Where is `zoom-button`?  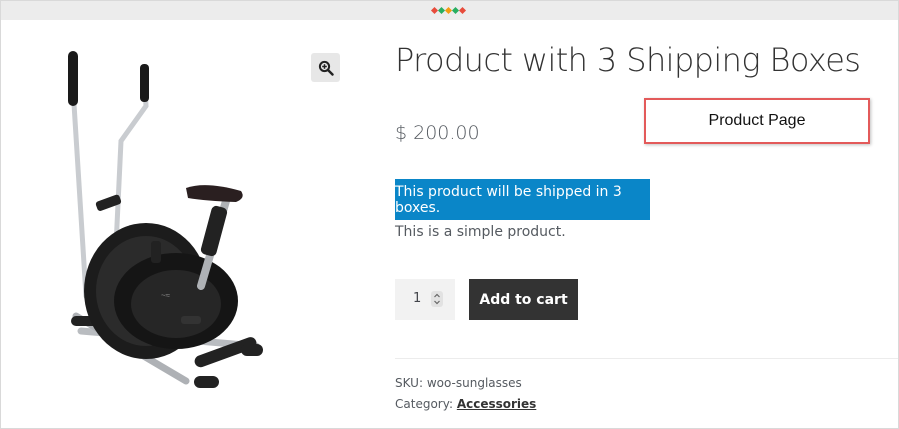
zoom-button is located at coordinates (325, 67).